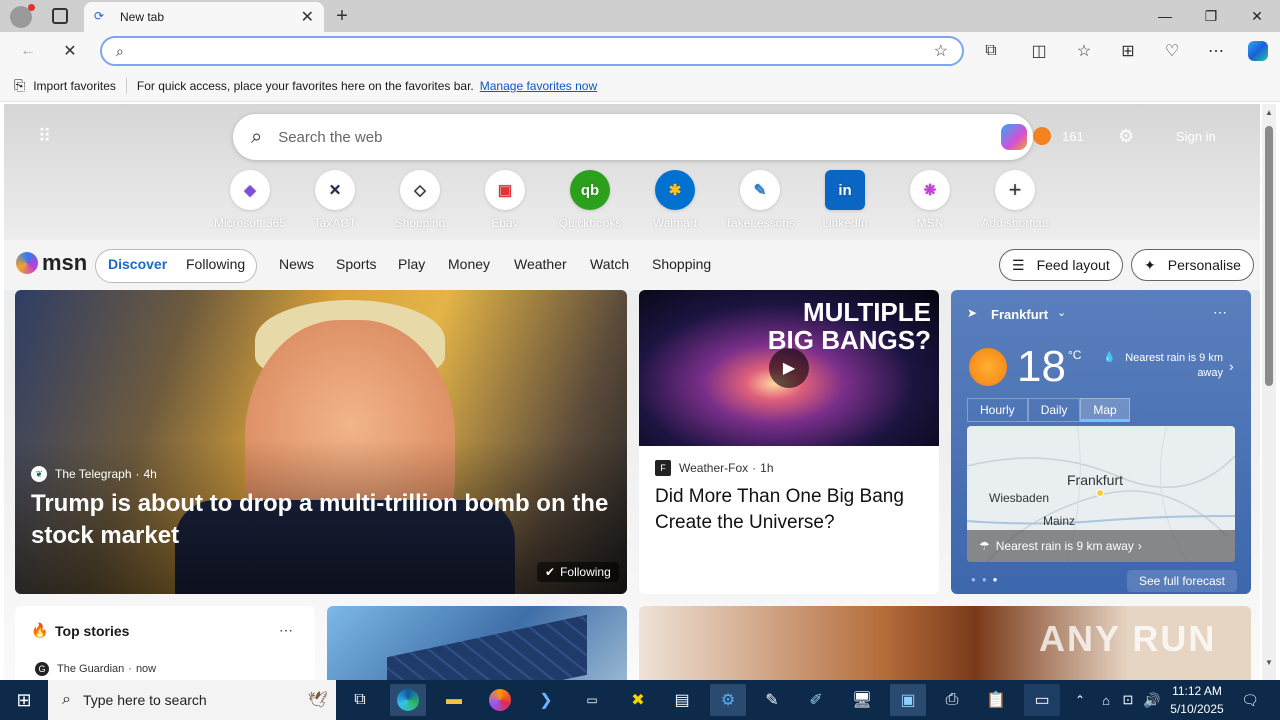  I want to click on new-tab-button: +, so click(342, 16).